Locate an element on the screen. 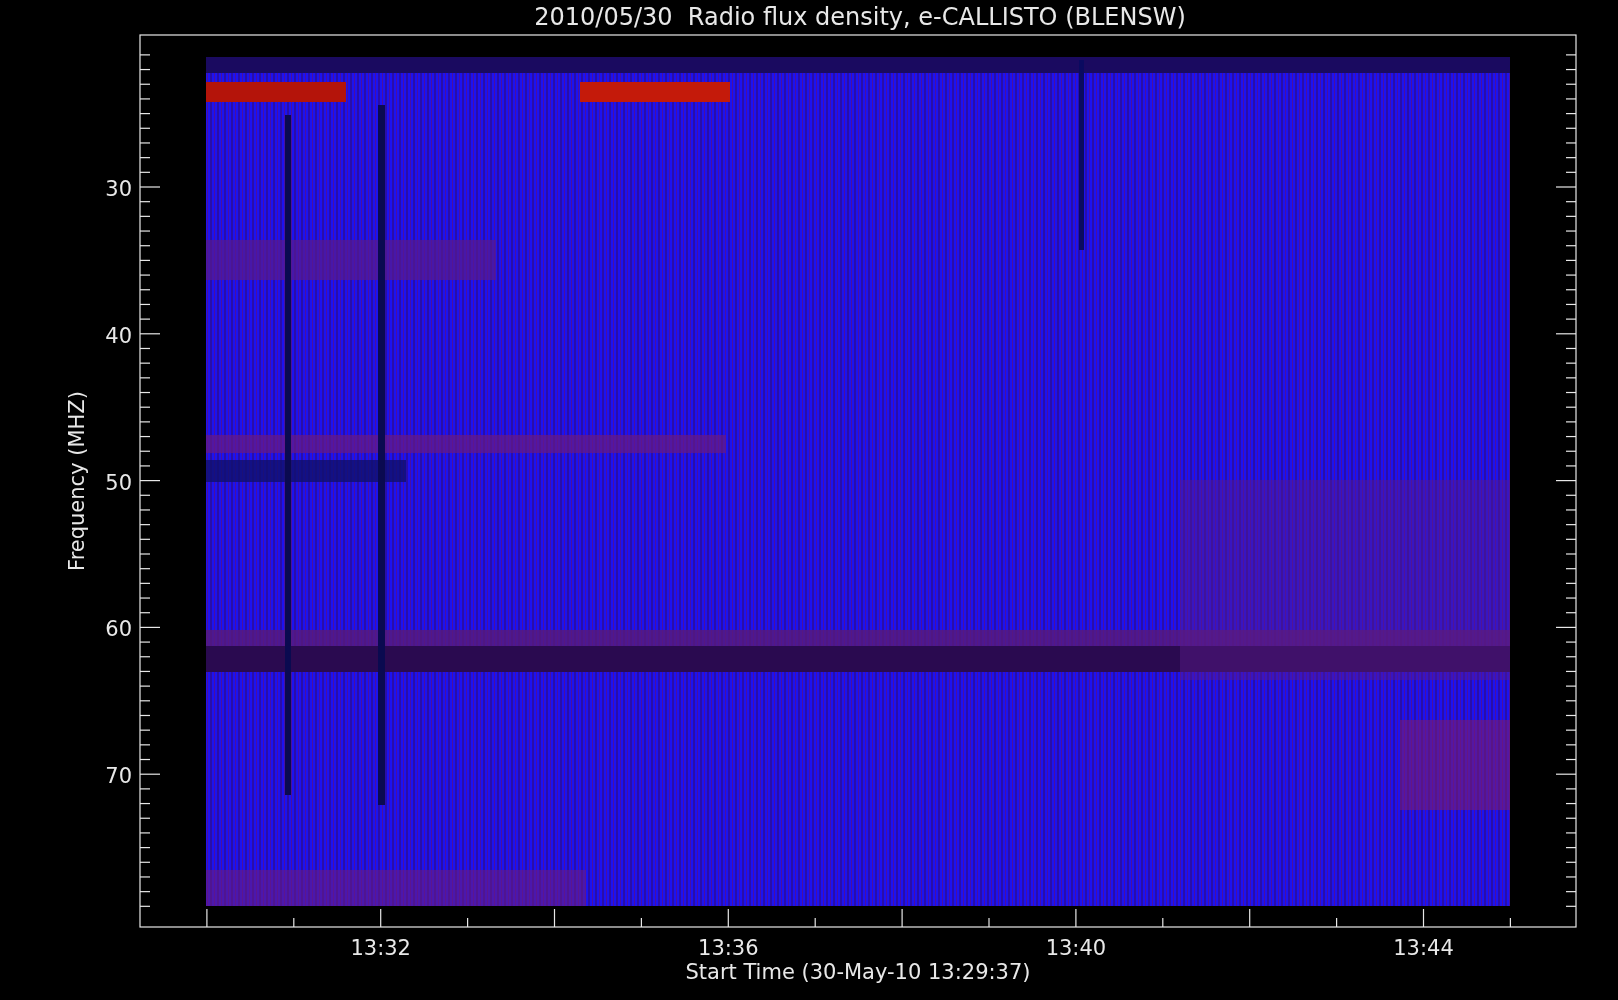 This screenshot has height=1000, width=1618. chart-title: 2010/05/30 Radio flux density, e-CALLISTO (BLENSW) is located at coordinates (860, 17).